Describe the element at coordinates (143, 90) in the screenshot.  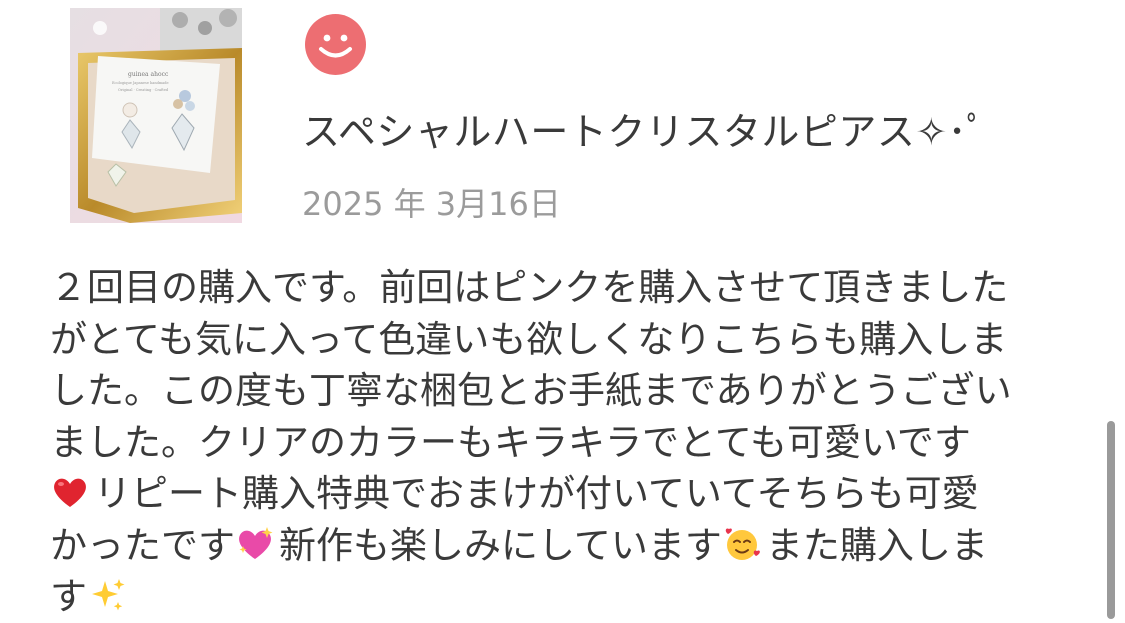
I see `card-line2-text: Original · Creating · Crafted` at that location.